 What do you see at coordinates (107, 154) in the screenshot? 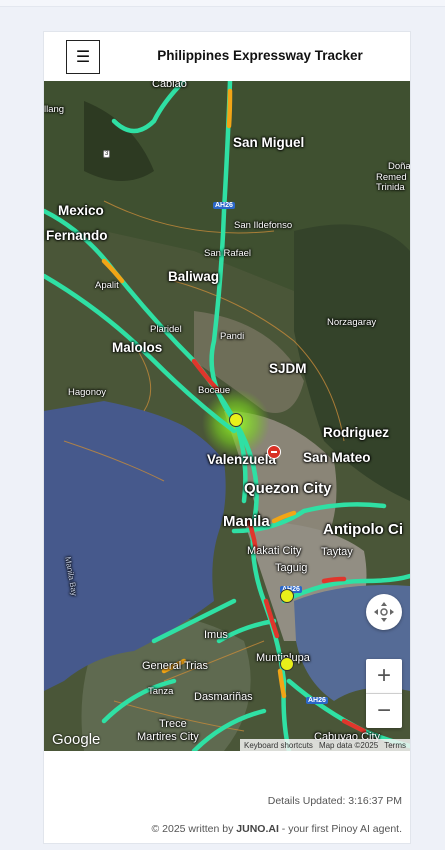
I see `road-3-shield: 3` at bounding box center [107, 154].